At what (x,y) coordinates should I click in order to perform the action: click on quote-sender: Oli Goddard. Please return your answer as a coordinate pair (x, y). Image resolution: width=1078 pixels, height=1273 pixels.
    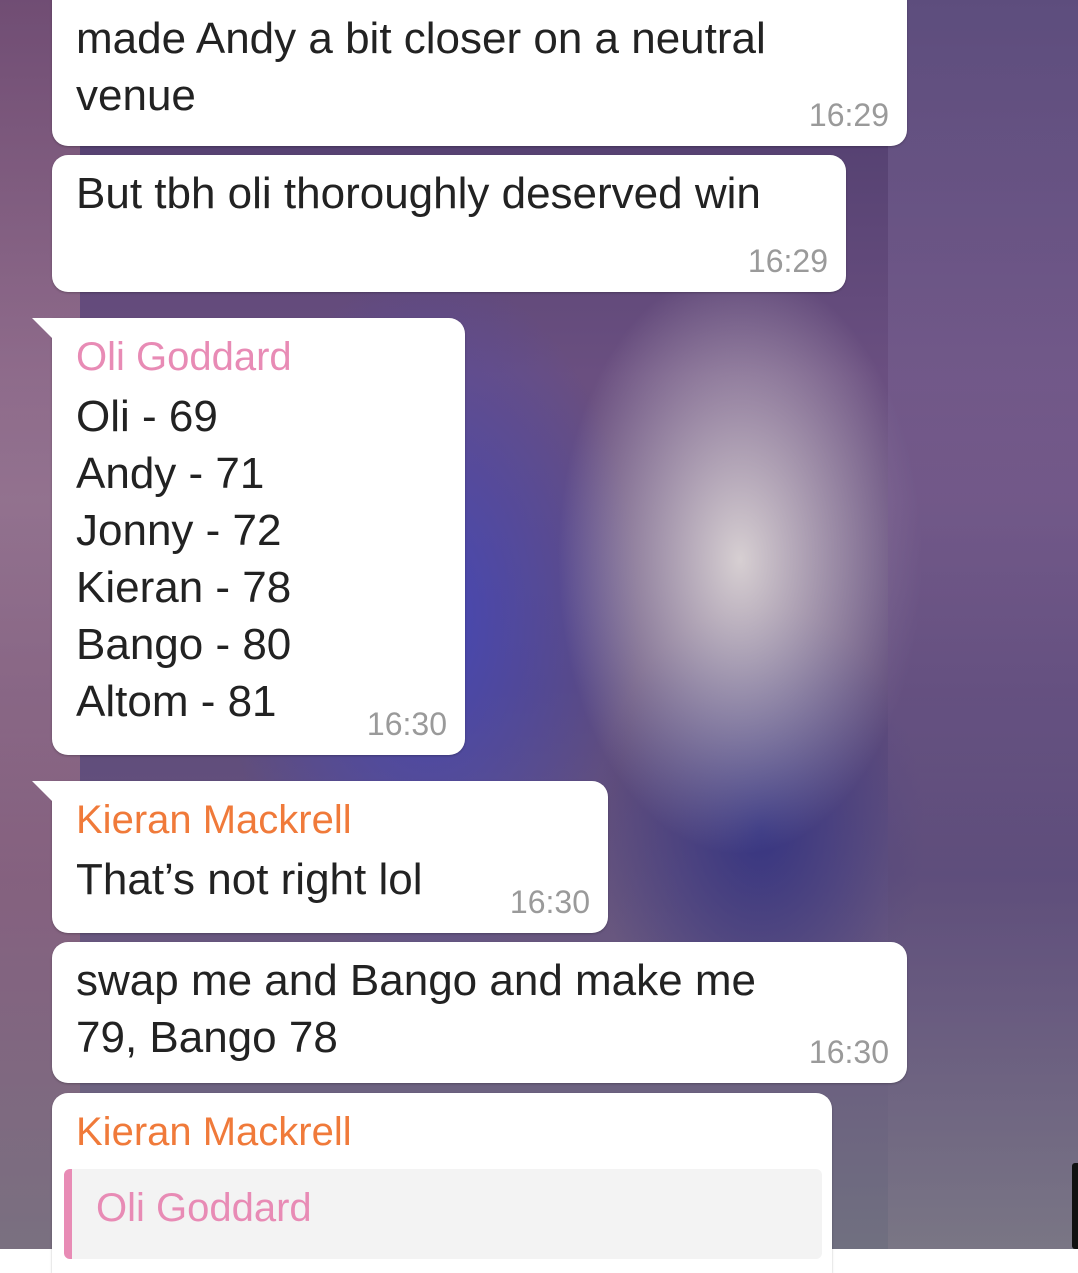
    Looking at the image, I should click on (204, 1208).